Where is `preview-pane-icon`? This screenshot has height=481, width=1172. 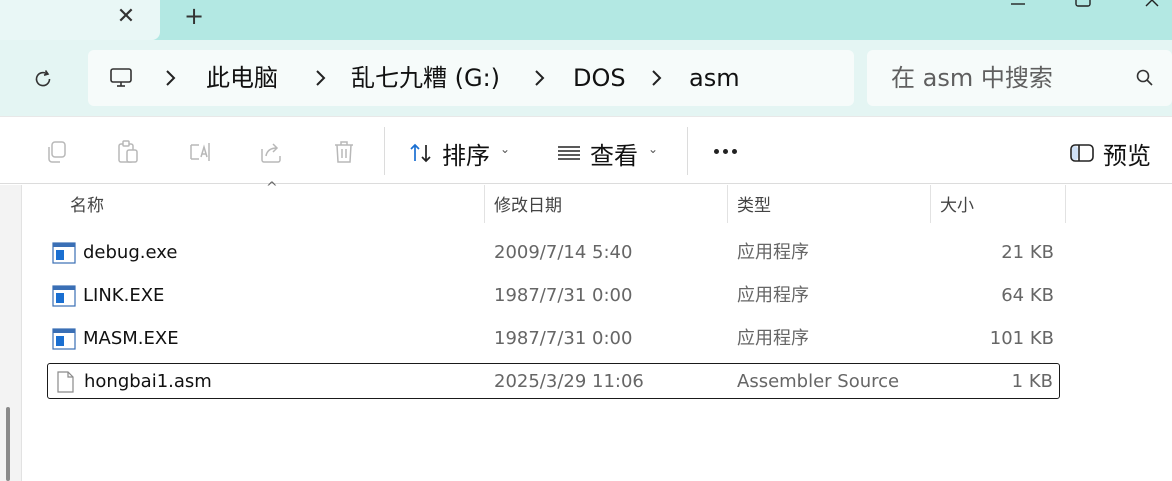
preview-pane-icon is located at coordinates (1082, 153).